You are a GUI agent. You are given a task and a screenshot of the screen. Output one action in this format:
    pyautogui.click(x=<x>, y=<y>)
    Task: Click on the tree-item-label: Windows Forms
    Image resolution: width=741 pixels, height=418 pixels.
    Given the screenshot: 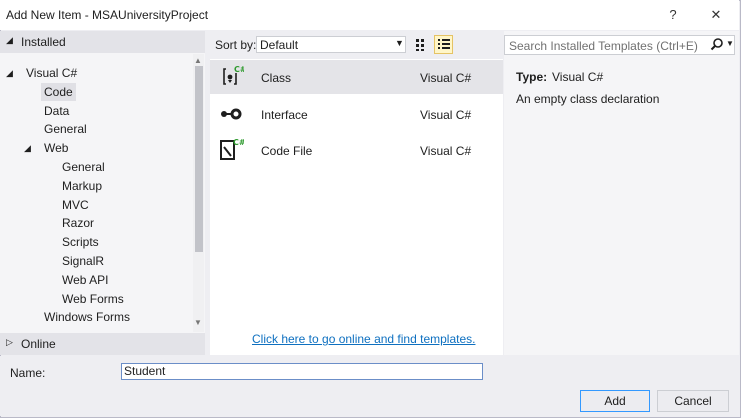 What is the action you would take?
    pyautogui.click(x=87, y=317)
    